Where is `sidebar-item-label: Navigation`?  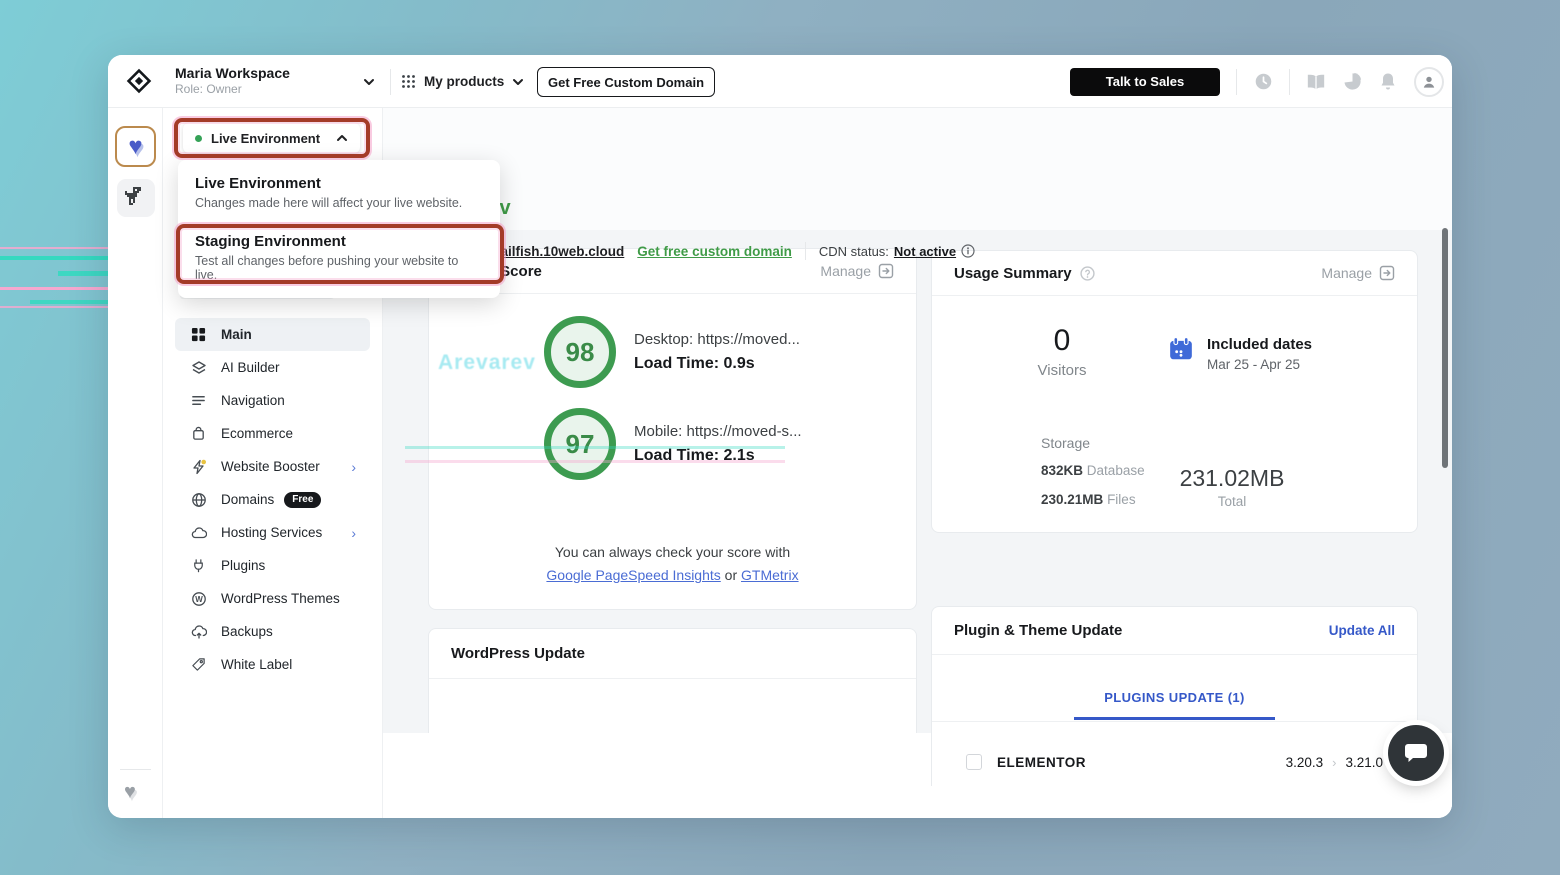
sidebar-item-label: Navigation is located at coordinates (253, 400).